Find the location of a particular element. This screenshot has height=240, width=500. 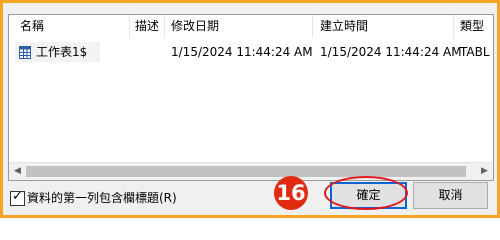

header-row-checkbox: ✓ is located at coordinates (17, 197).